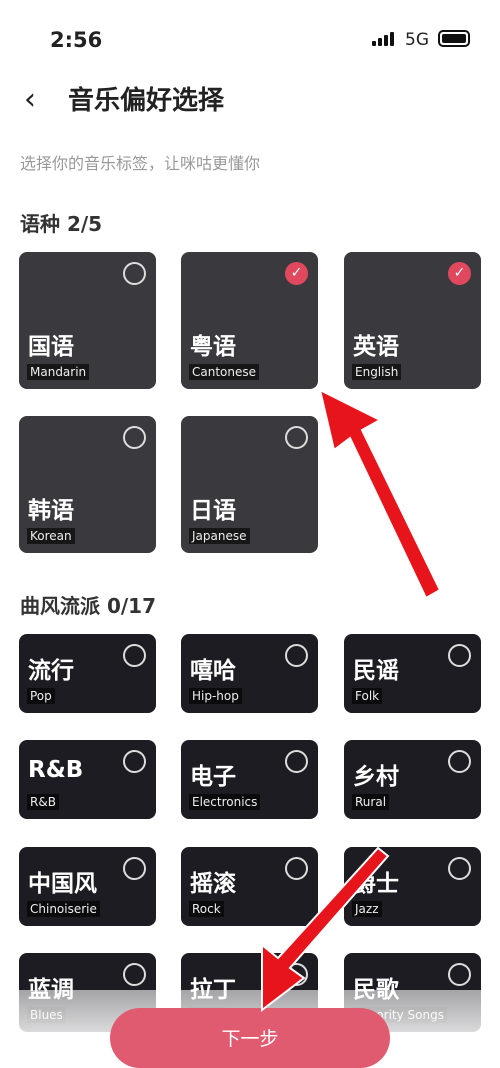  Describe the element at coordinates (249, 320) in the screenshot. I see `tag-card: ✓ 粤语 Cantonese` at that location.